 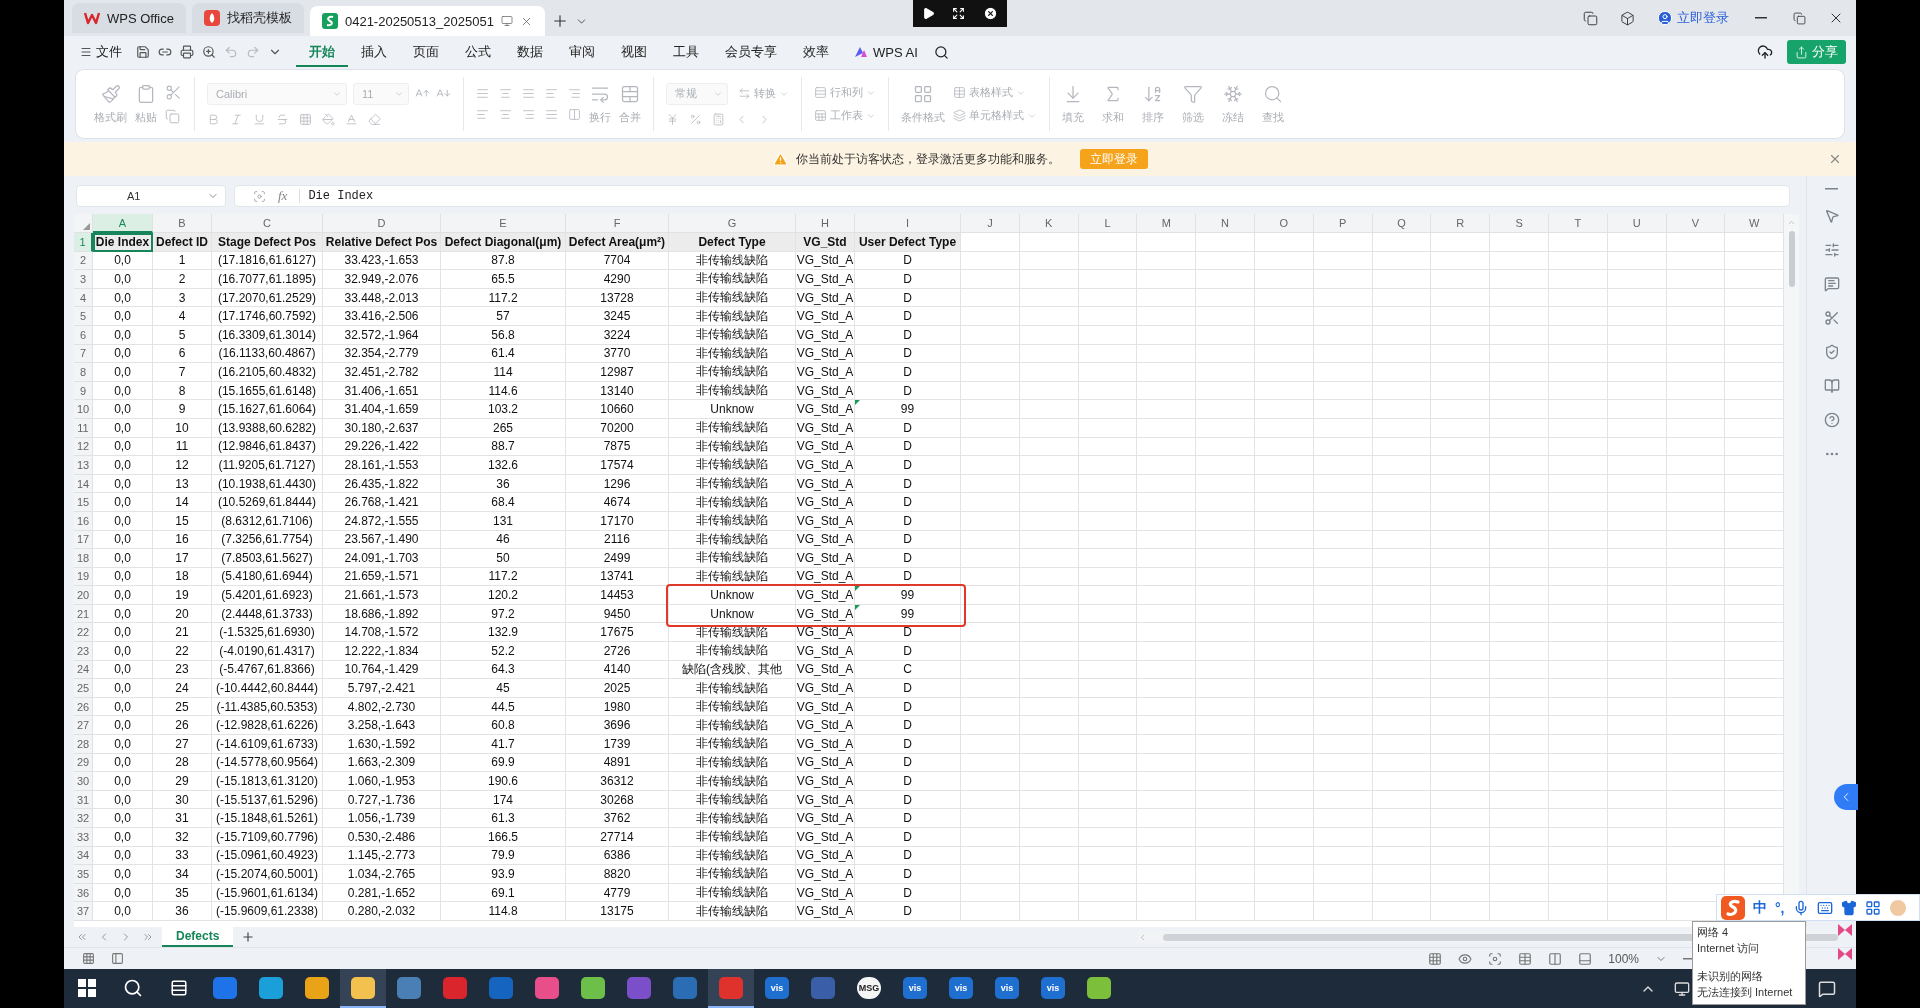 I want to click on panel-icon, so click(x=117, y=958).